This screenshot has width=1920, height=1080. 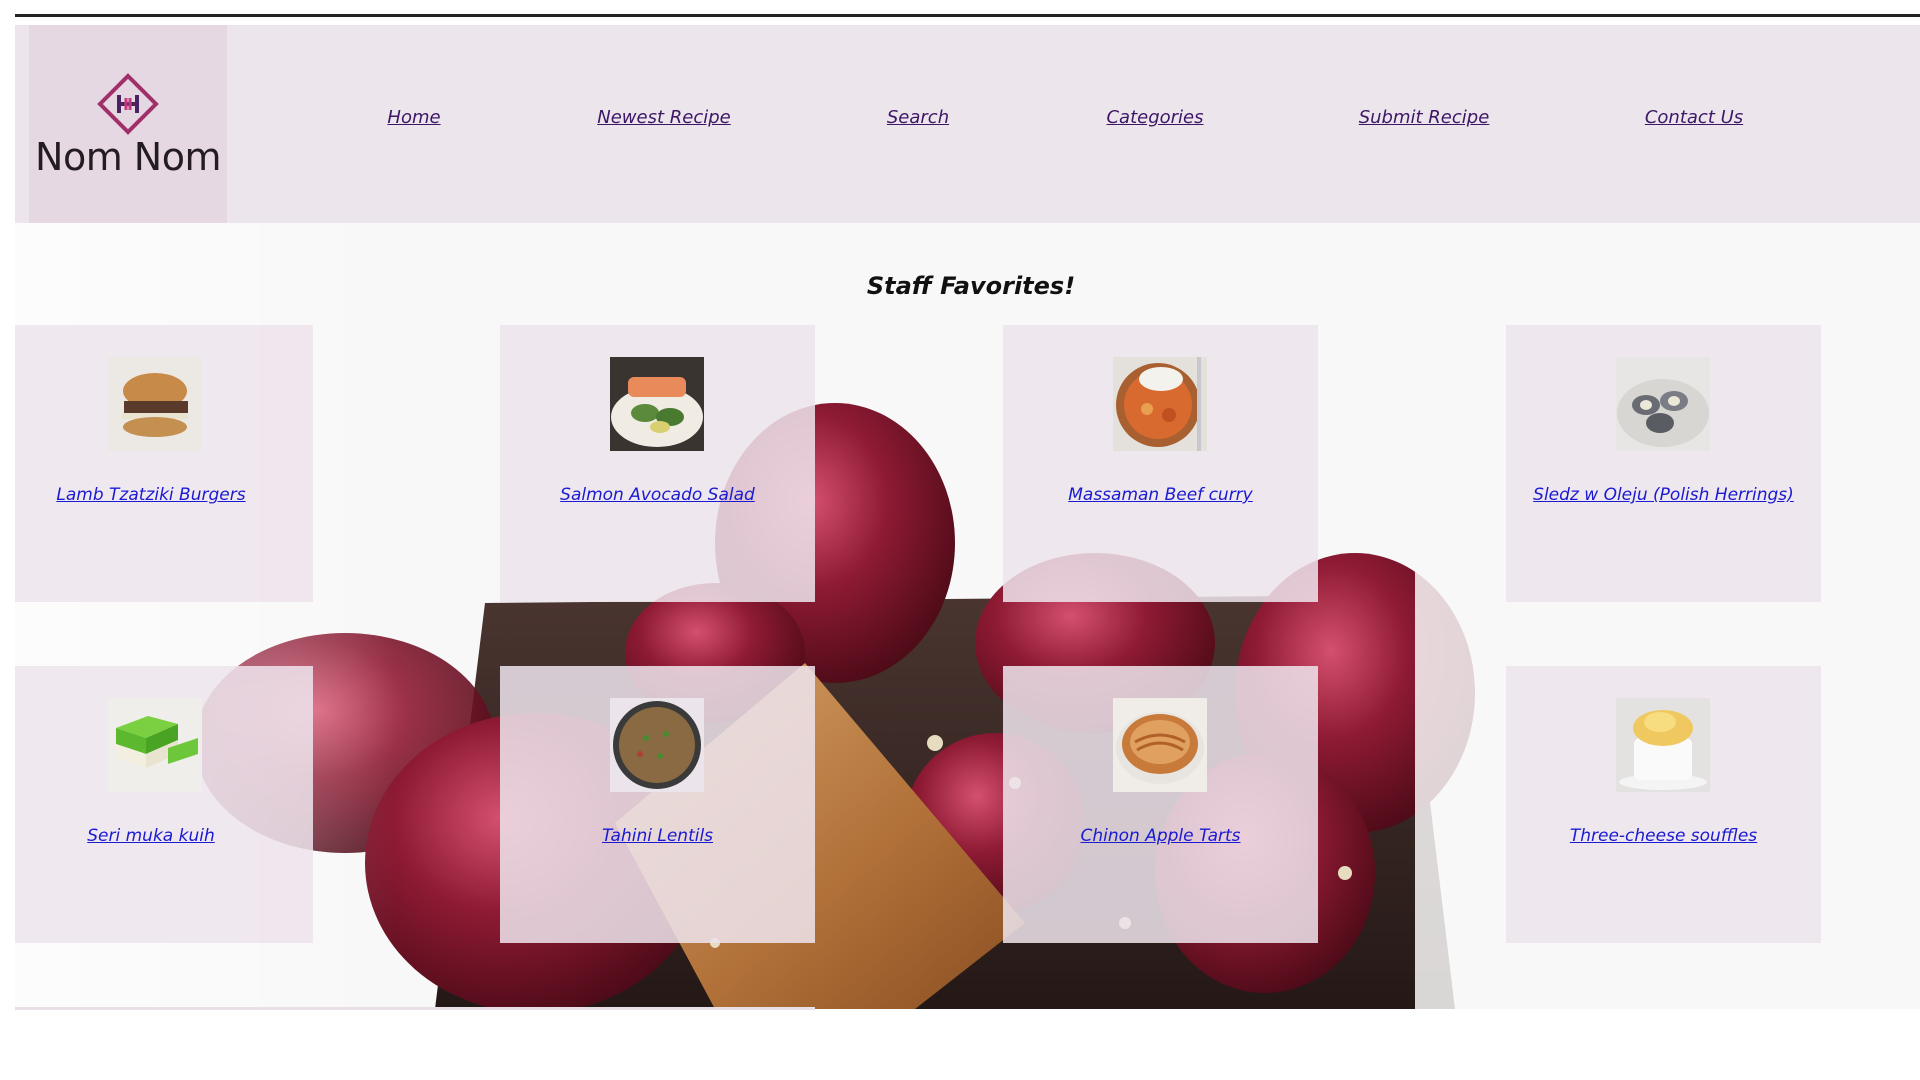 What do you see at coordinates (151, 495) in the screenshot?
I see `recipe-link: Lamb Tzatziki Burgers` at bounding box center [151, 495].